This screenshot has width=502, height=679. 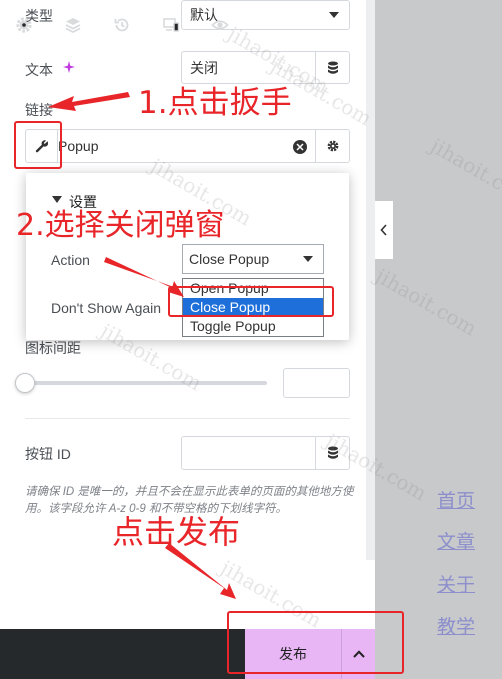 I want to click on annotation-step3: 点击发布, so click(x=176, y=532).